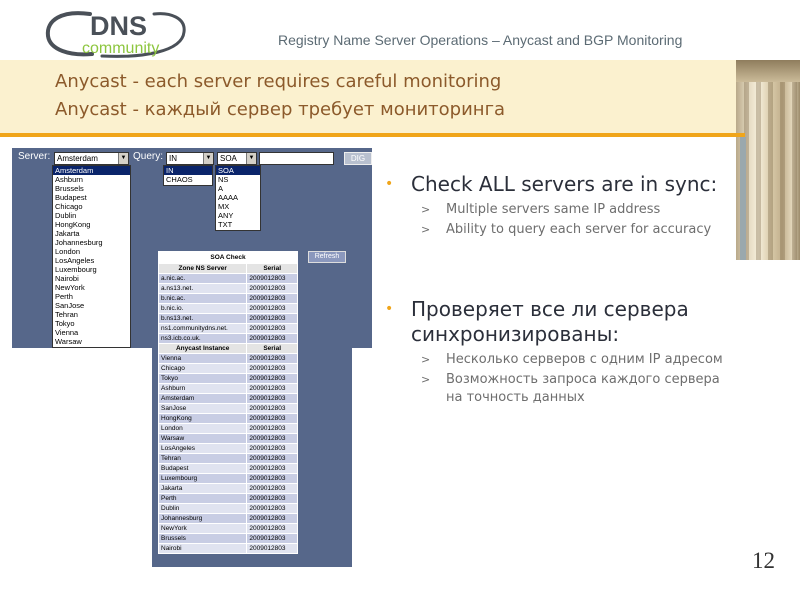 This screenshot has height=600, width=800. I want to click on dropdown-option: HongKong, so click(91, 224).